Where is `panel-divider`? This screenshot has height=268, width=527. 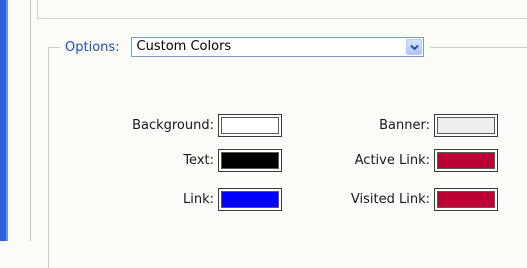
panel-divider is located at coordinates (30, 120).